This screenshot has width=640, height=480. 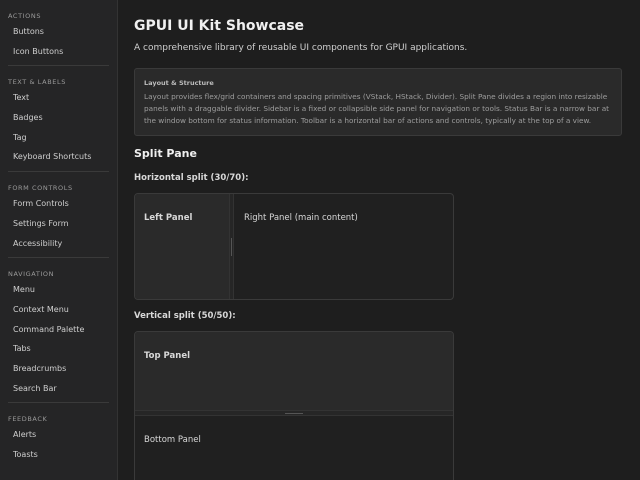 What do you see at coordinates (25, 16) in the screenshot?
I see `sidebar-section-header: ACTIONS` at bounding box center [25, 16].